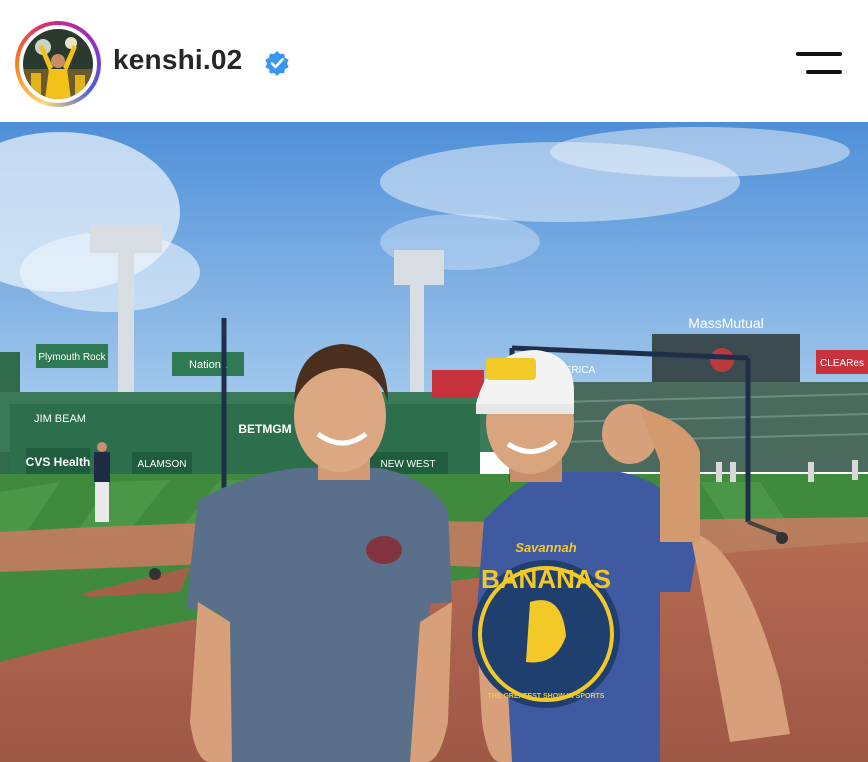 The image size is (868, 762). Describe the element at coordinates (408, 464) in the screenshot. I see `sign-newwest-text: NEW WEST` at that location.